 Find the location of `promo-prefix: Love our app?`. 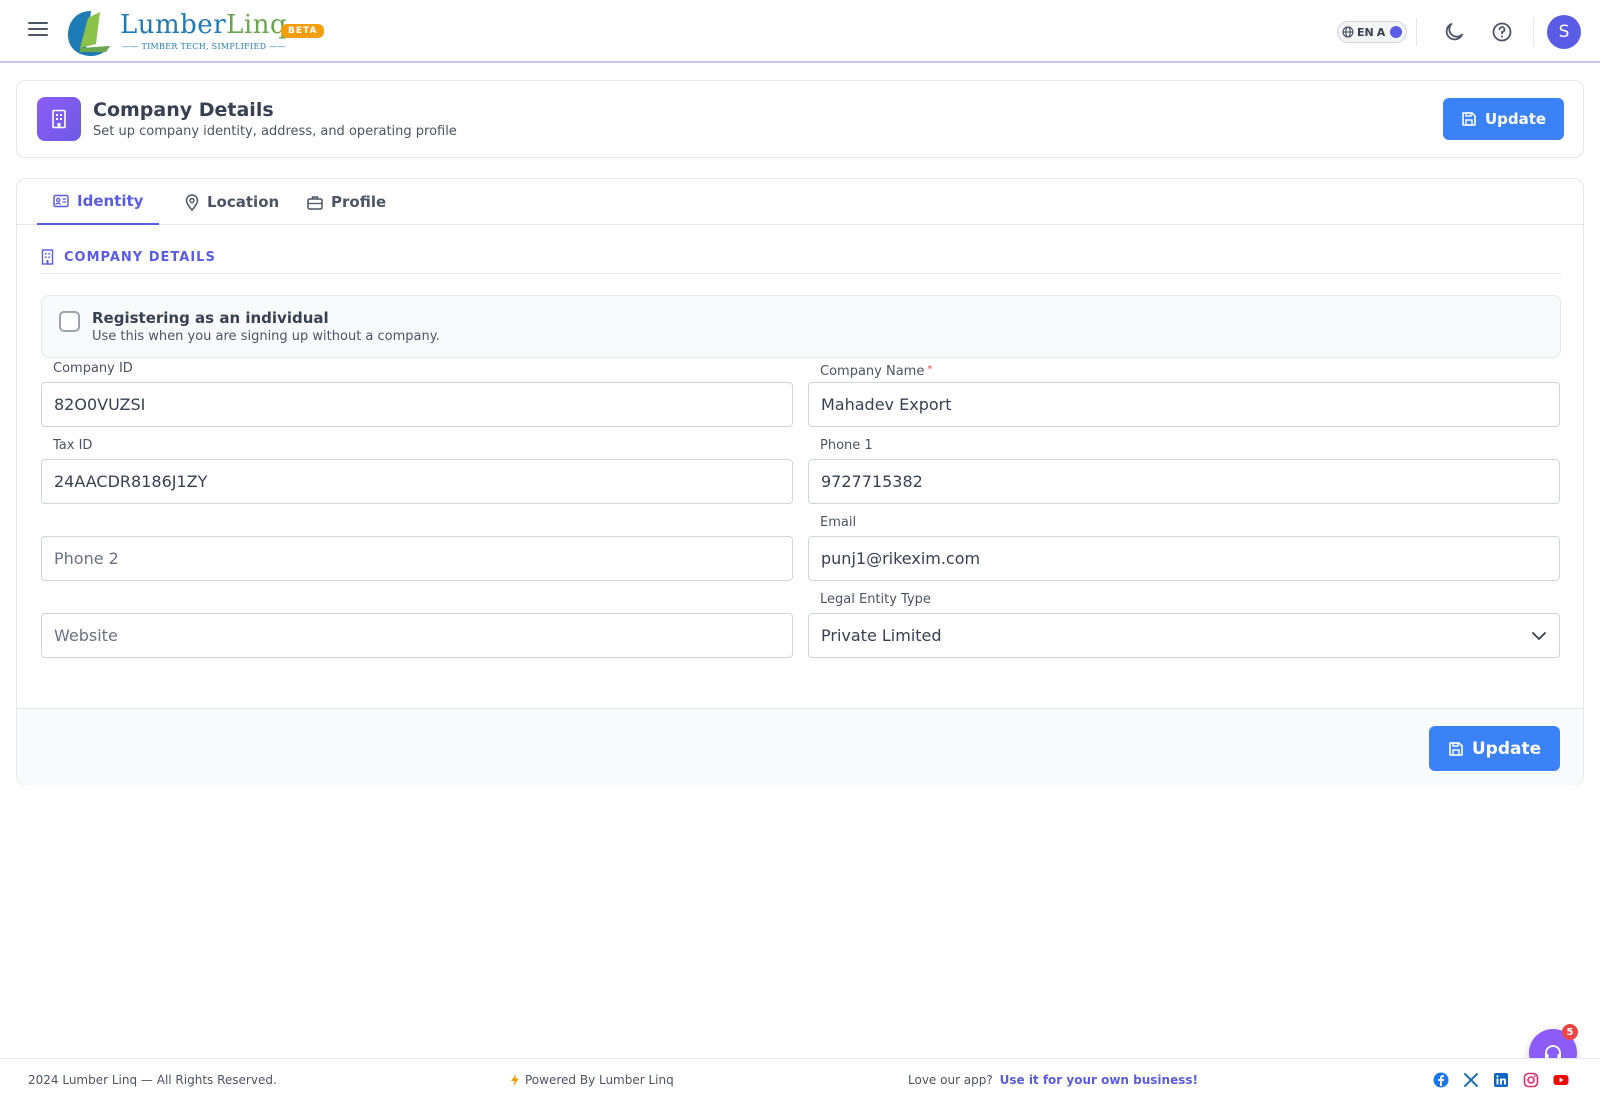

promo-prefix: Love our app? is located at coordinates (950, 1080).